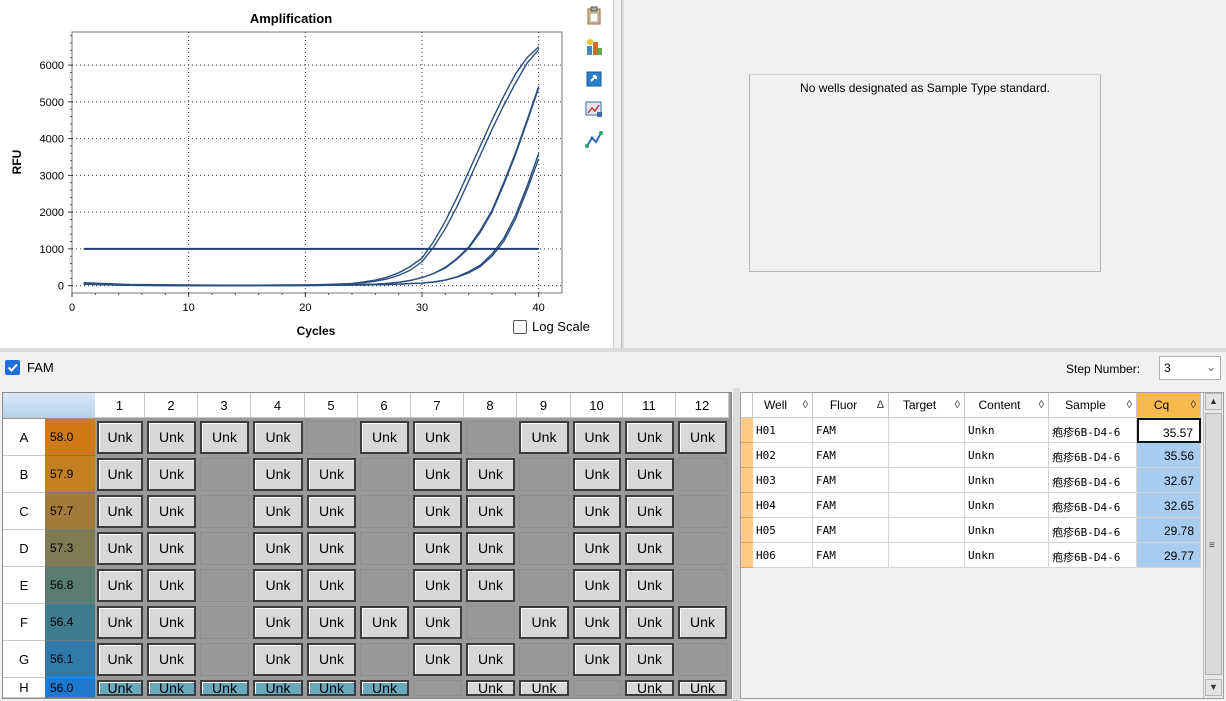 This screenshot has height=701, width=1226. I want to click on plate-column-header: 9, so click(544, 405).